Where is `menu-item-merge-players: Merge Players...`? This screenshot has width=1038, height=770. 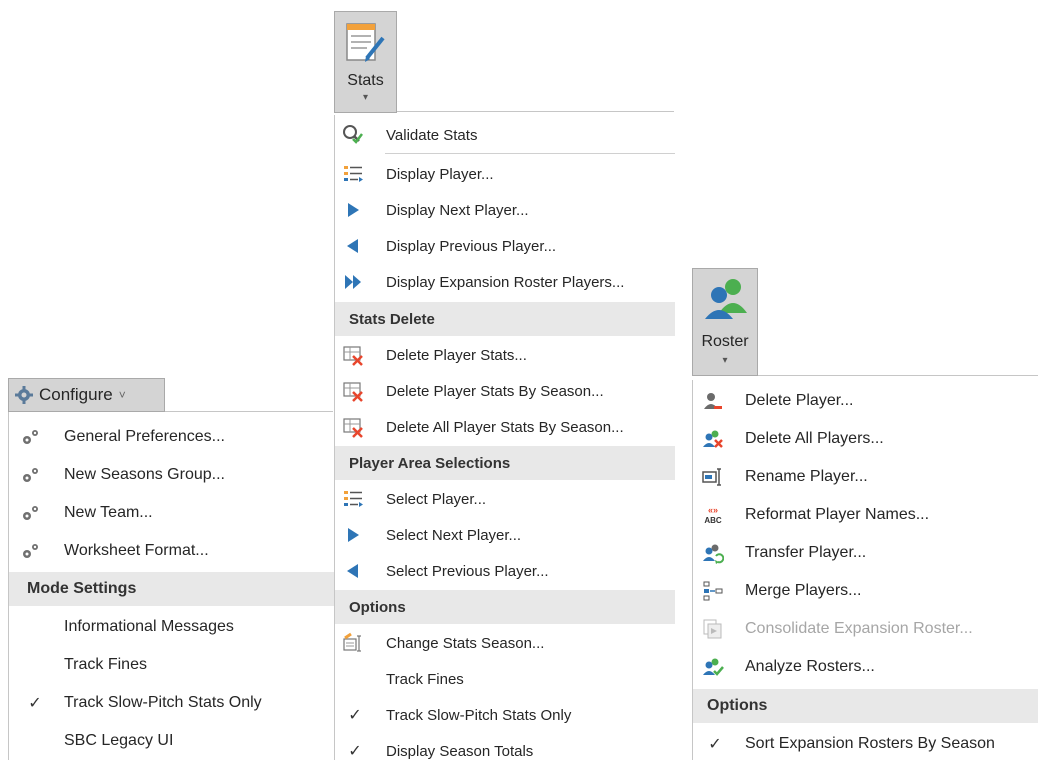
menu-item-merge-players: Merge Players... is located at coordinates (865, 591).